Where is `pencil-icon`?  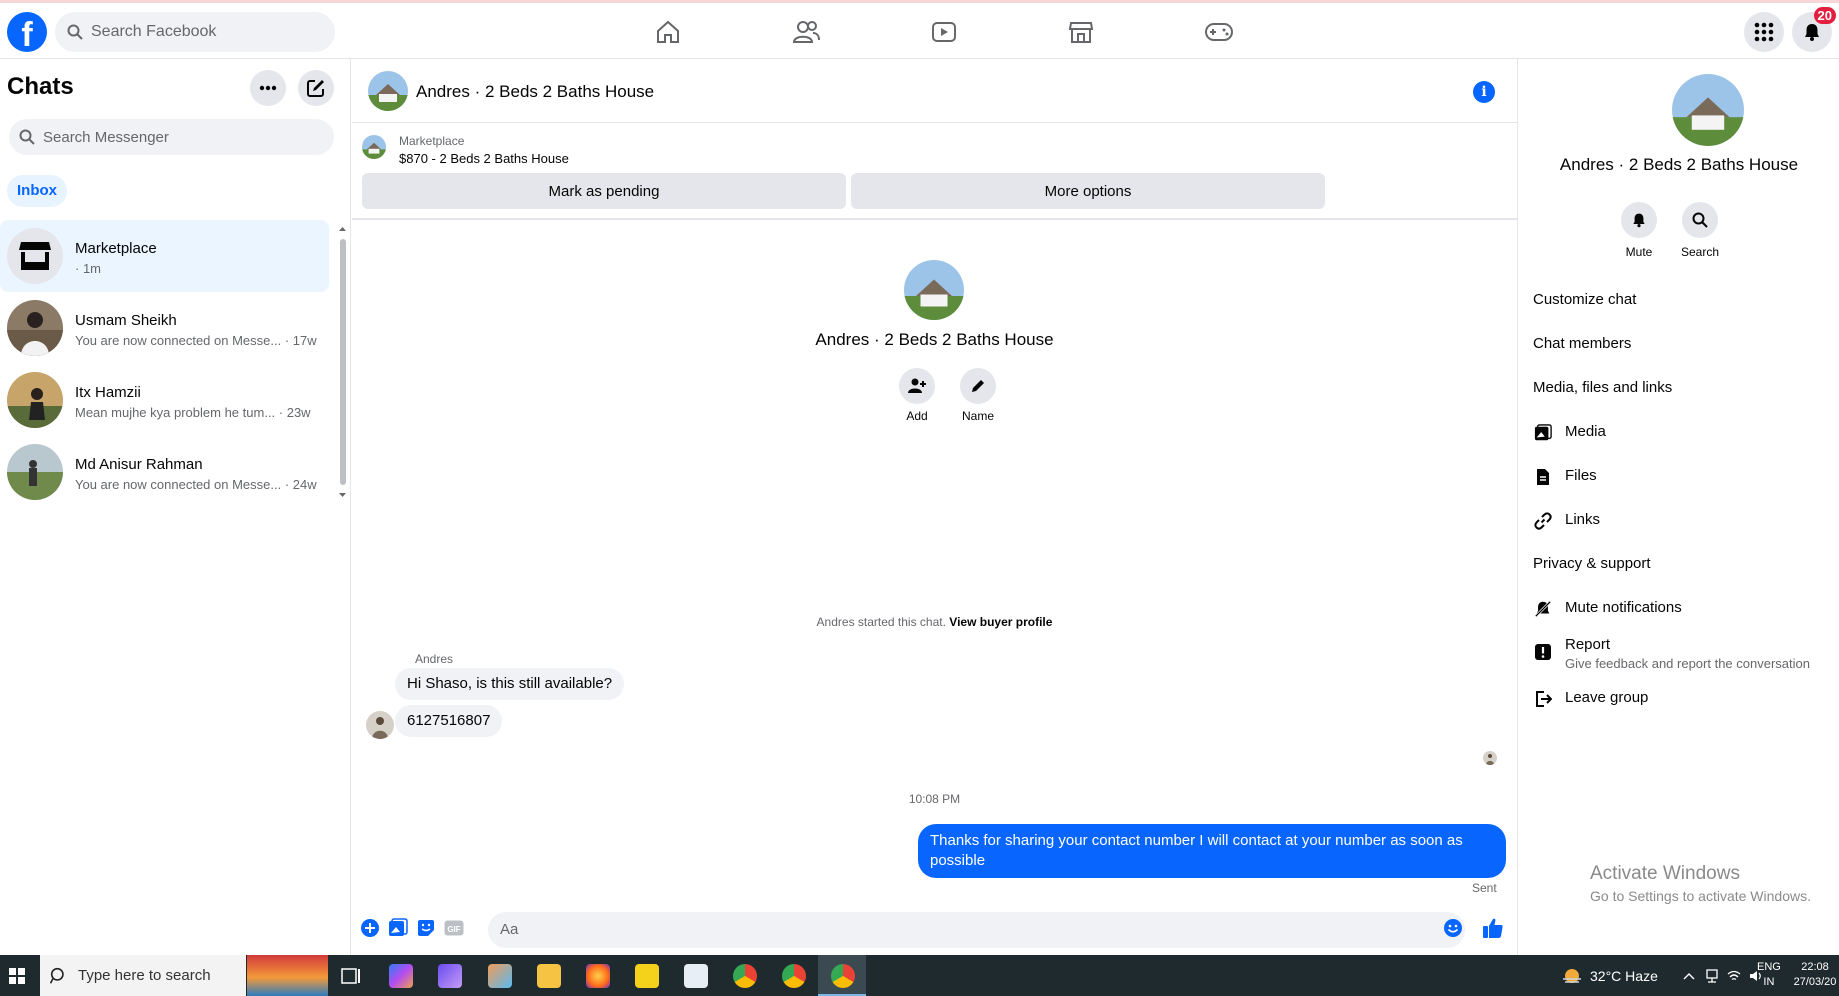 pencil-icon is located at coordinates (978, 386).